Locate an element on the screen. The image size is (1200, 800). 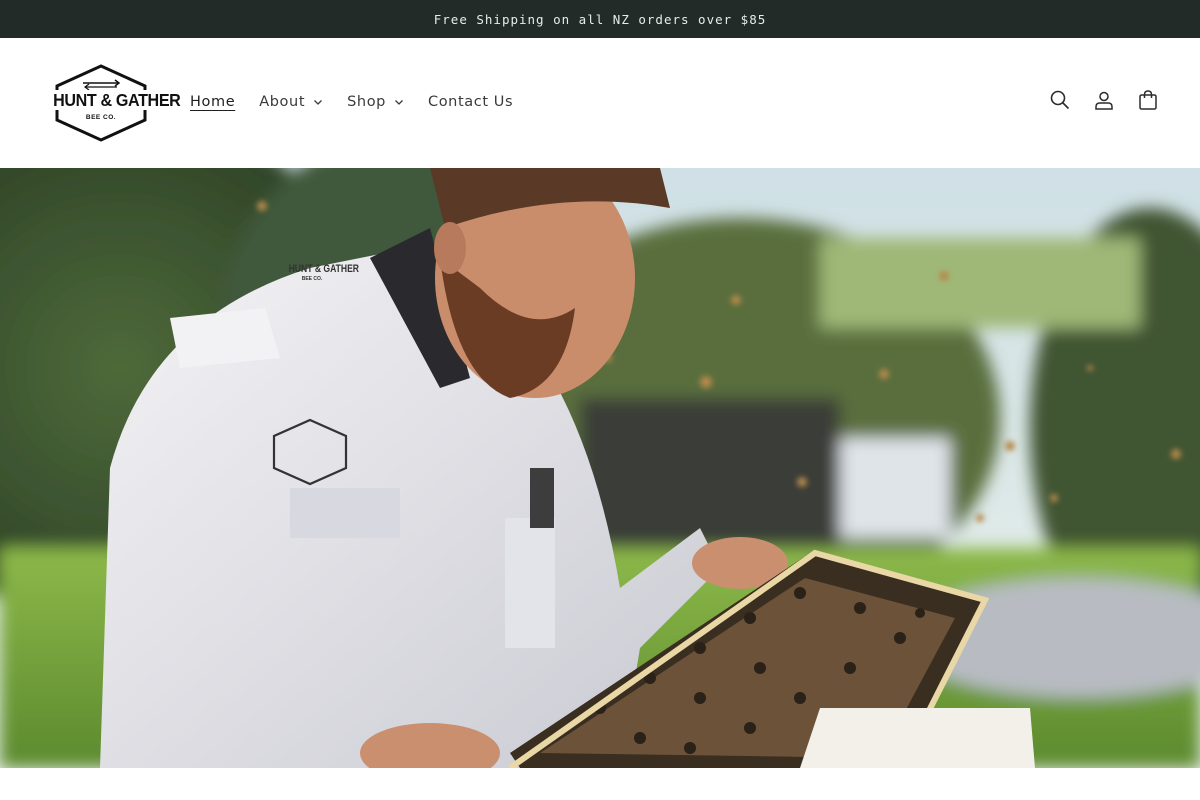
header-actions is located at coordinates (1094, 100).